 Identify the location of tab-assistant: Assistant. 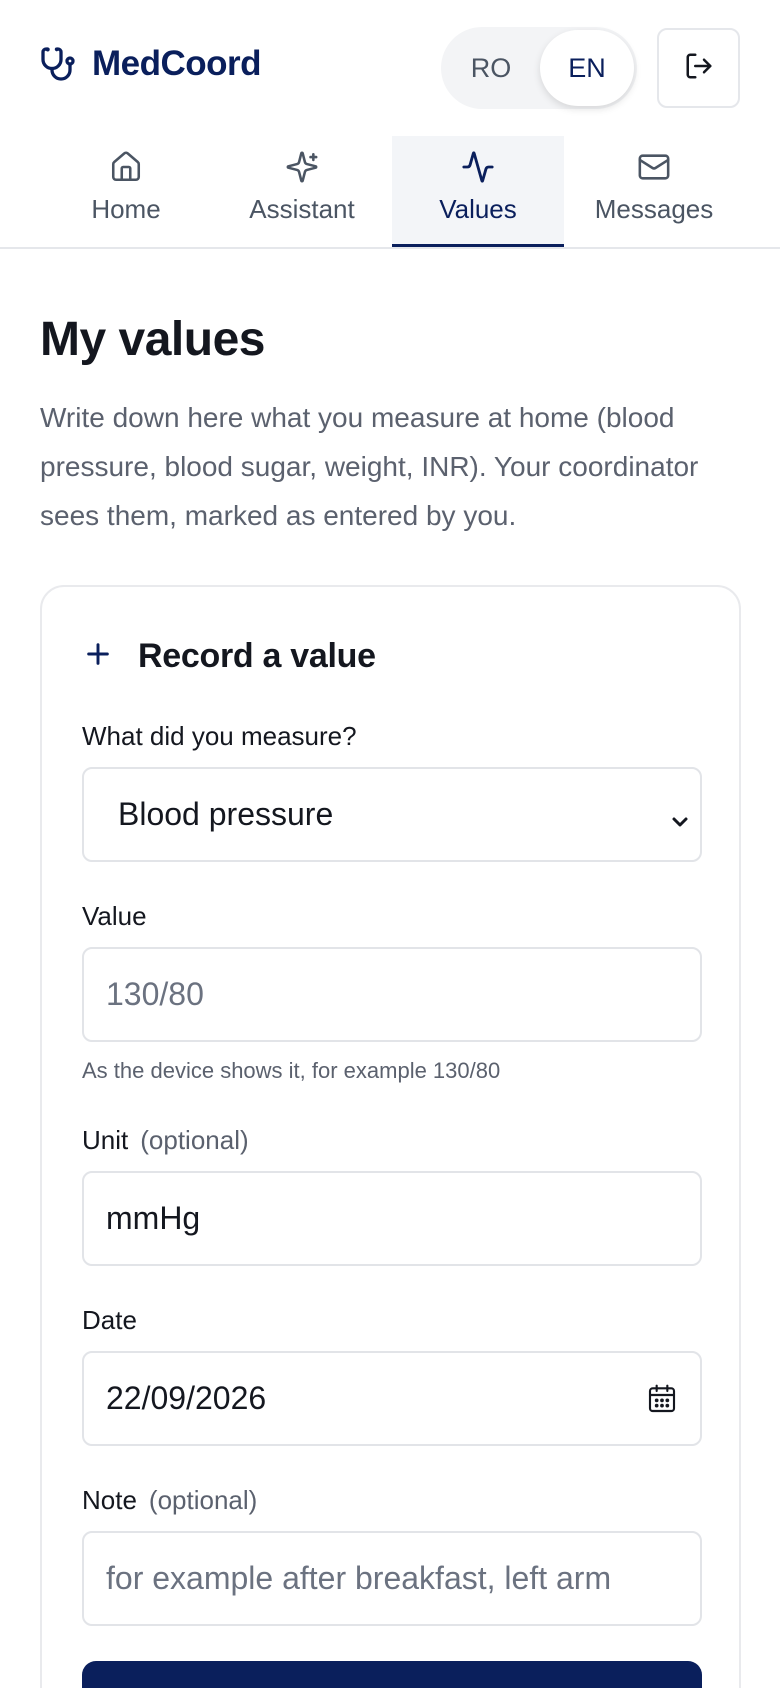
(302, 192).